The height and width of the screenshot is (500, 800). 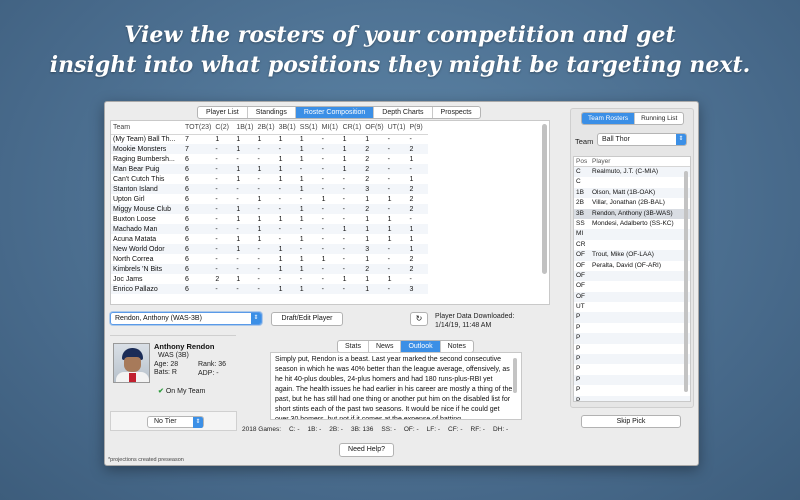 I want to click on table-row: Mookie Monsters 7-1- -1-1 2-2, so click(x=270, y=149).